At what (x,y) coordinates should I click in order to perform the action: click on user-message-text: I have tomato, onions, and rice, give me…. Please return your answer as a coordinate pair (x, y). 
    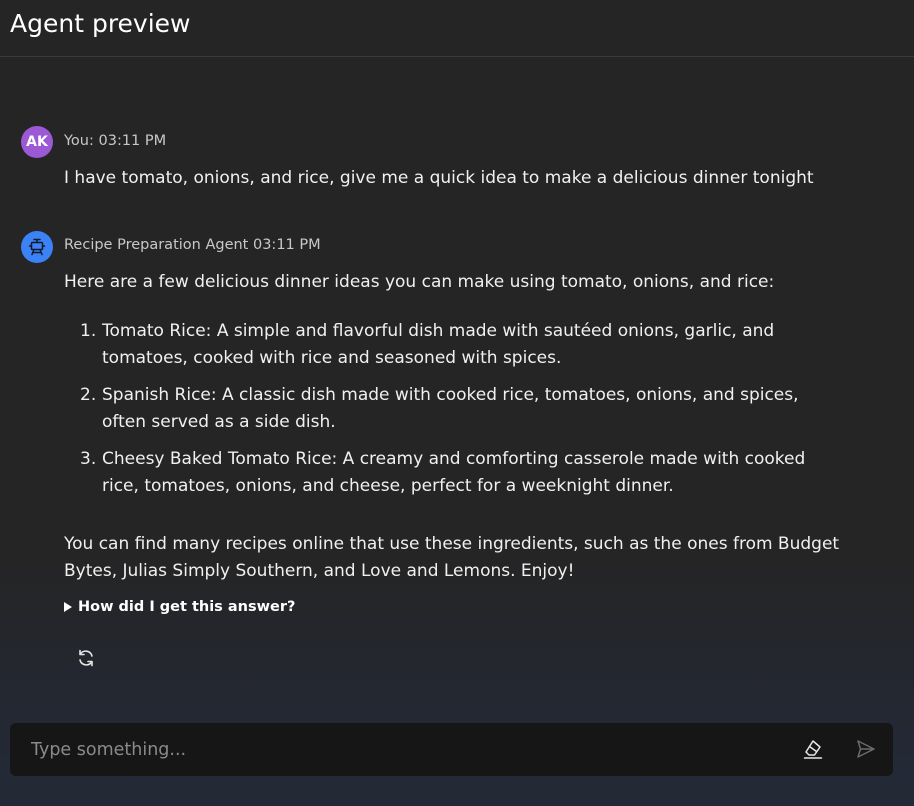
    Looking at the image, I should click on (439, 178).